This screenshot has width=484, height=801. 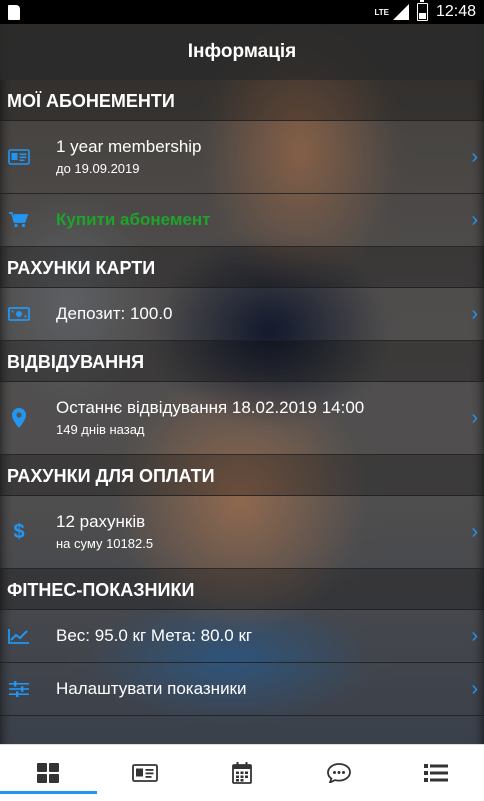 I want to click on section-header-invoices: РАХУНКИ ДЛЯ ОПЛАТИ, so click(x=242, y=475).